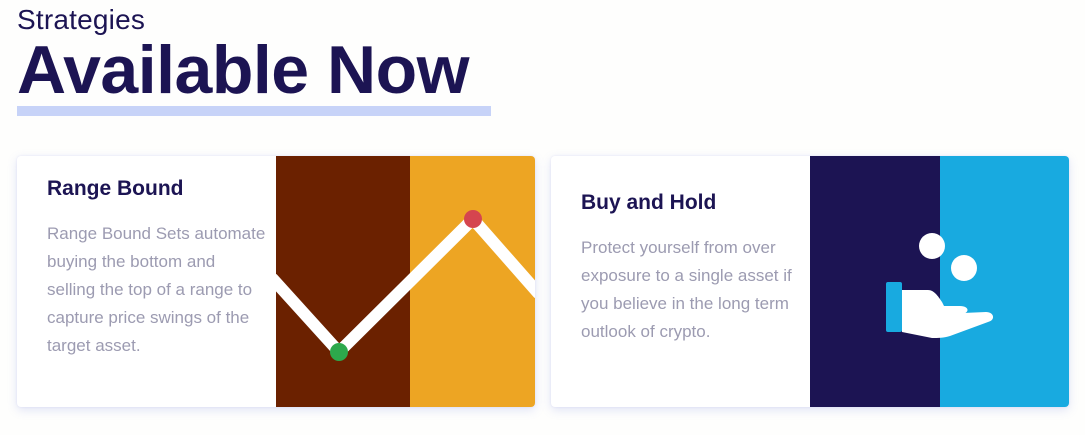  I want to click on page-title-wrap: Available Now, so click(243, 70).